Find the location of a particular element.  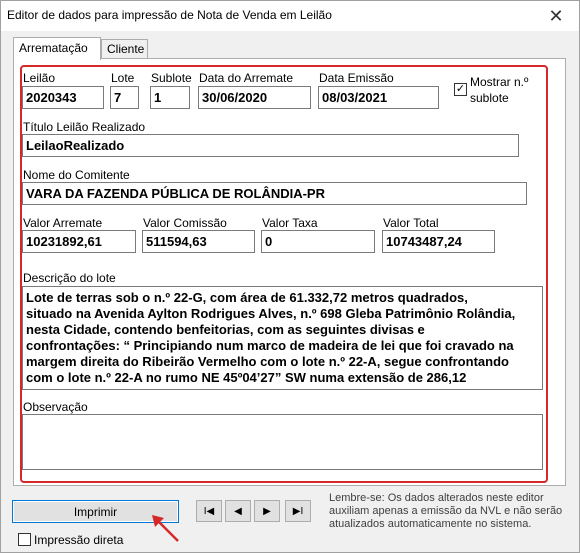

comitente-field: VARA DA FAZENDA PÚBLICA DE ROLÂNDIA-PR is located at coordinates (274, 193).